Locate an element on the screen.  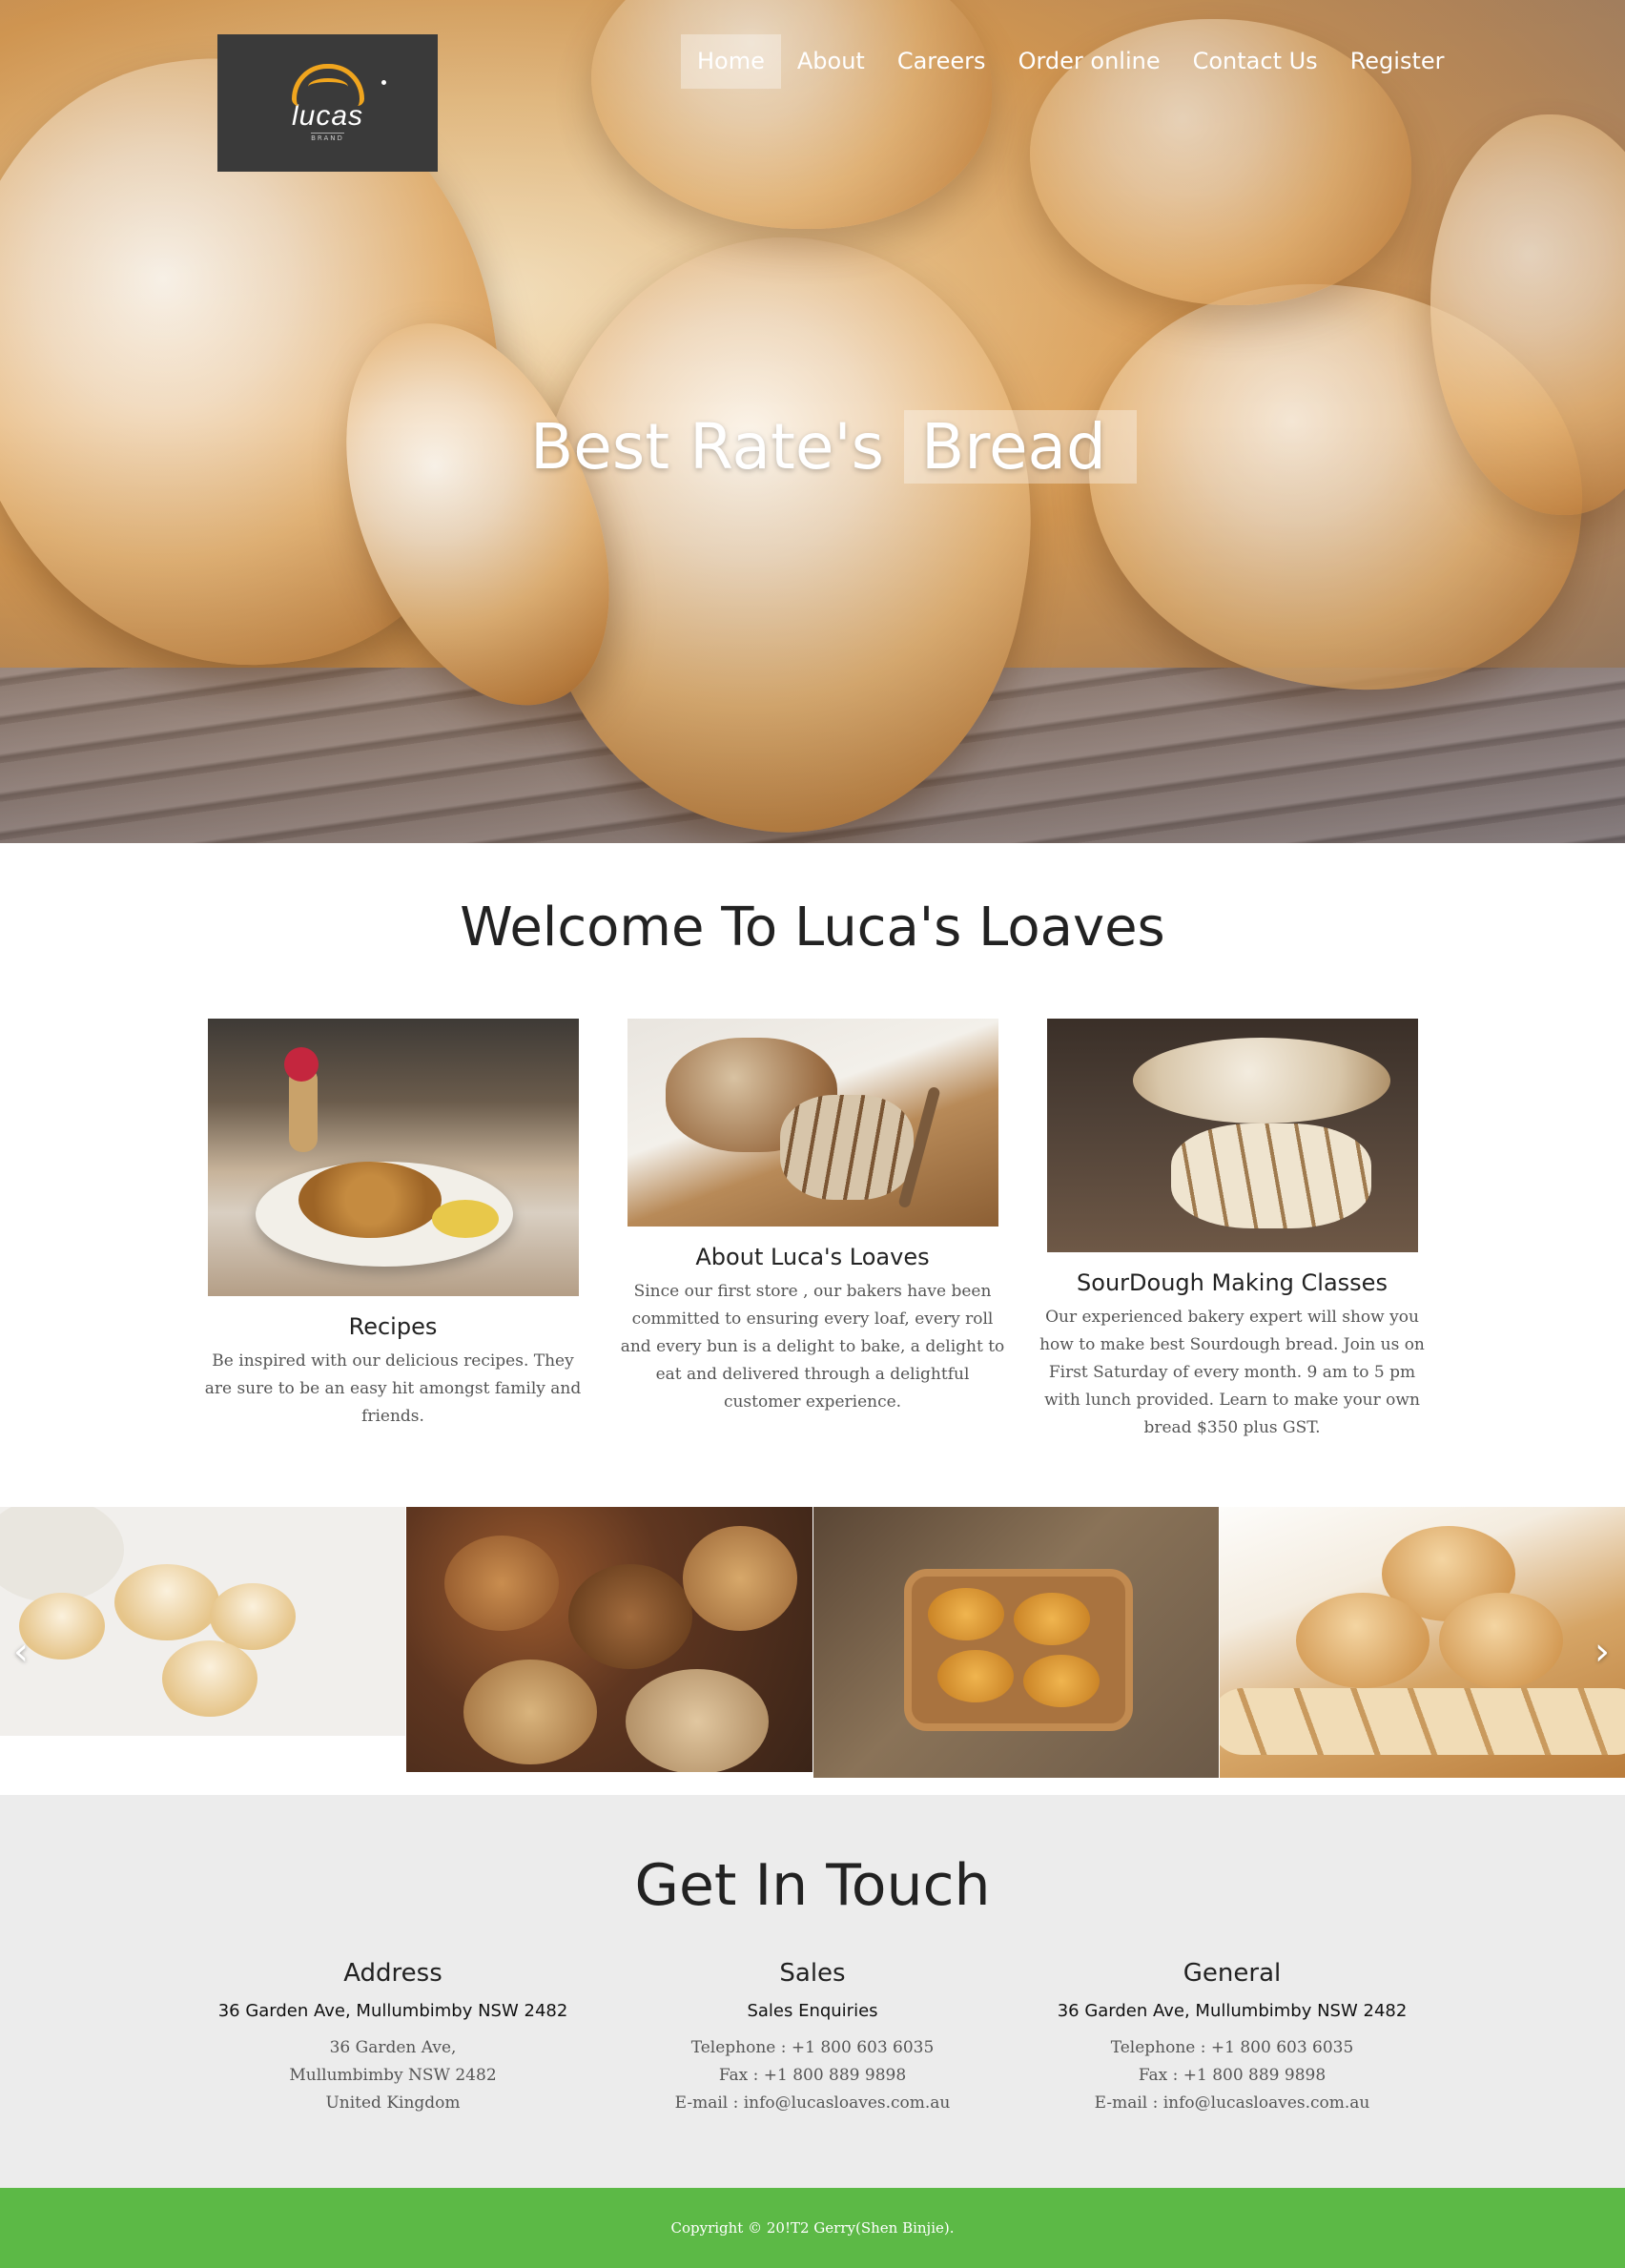
card-about-title: About Luca's Loaves is located at coordinates (812, 1257).